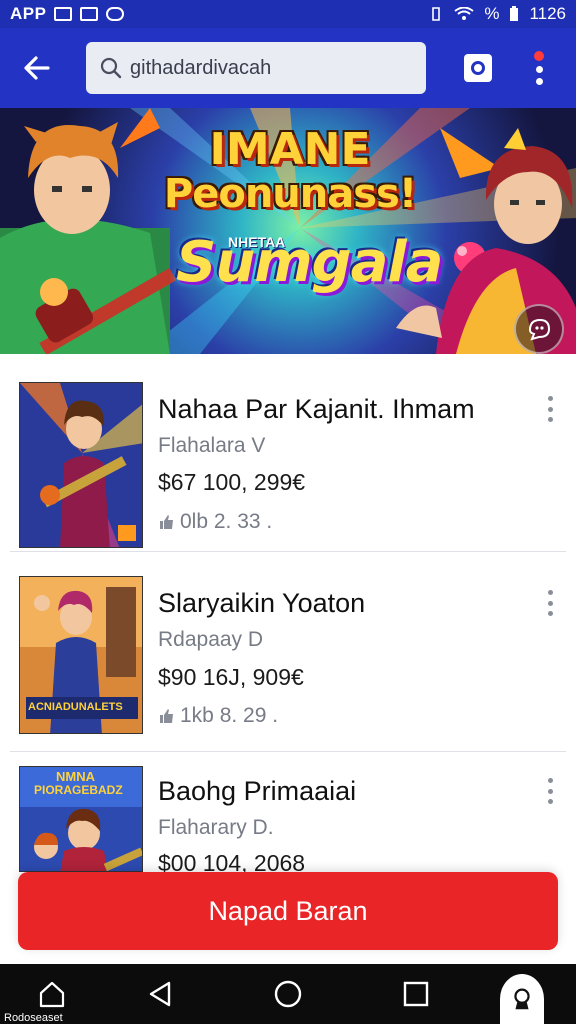  I want to click on item-title: Nahaa Par Kajanit. Ihmam, so click(316, 409).